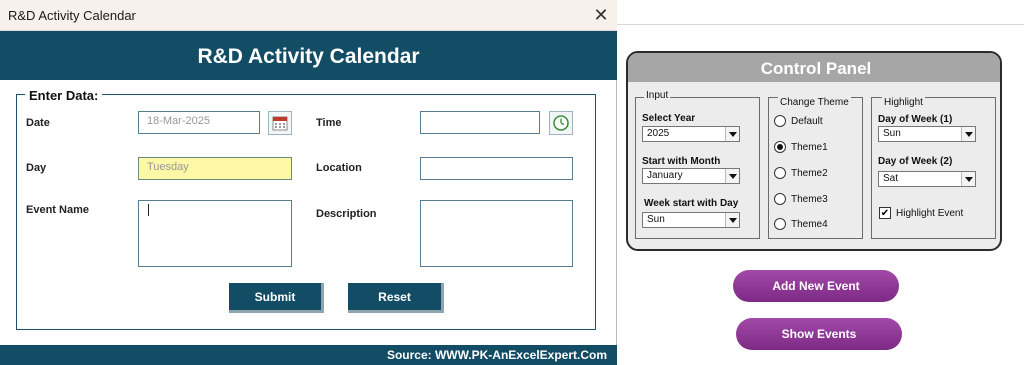  Describe the element at coordinates (814, 102) in the screenshot. I see `theme-group-label: Change Theme` at that location.